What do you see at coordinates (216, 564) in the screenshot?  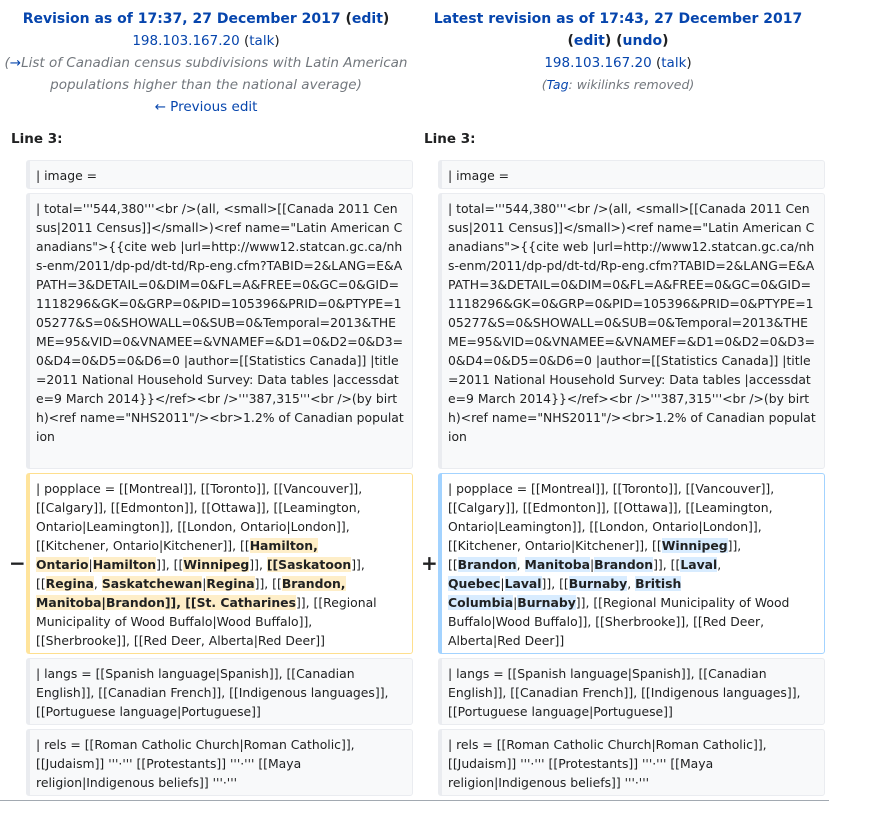 I see `removed-text: Winnipeg` at bounding box center [216, 564].